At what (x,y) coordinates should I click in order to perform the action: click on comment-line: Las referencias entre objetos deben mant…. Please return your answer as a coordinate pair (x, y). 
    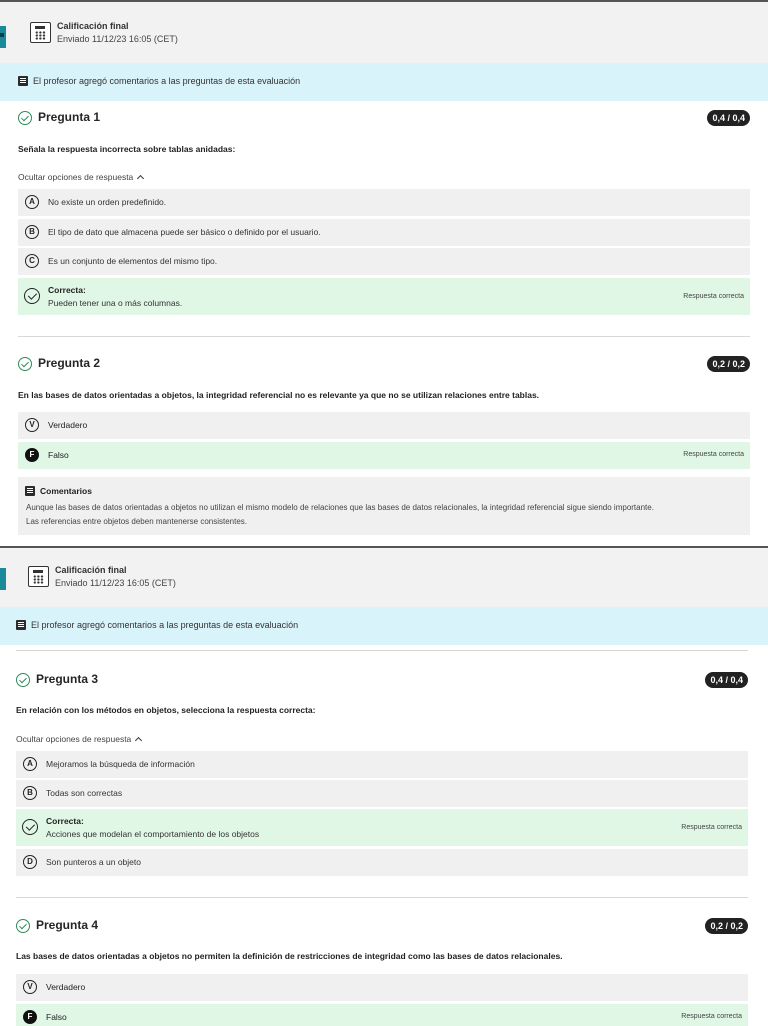
    Looking at the image, I should click on (137, 521).